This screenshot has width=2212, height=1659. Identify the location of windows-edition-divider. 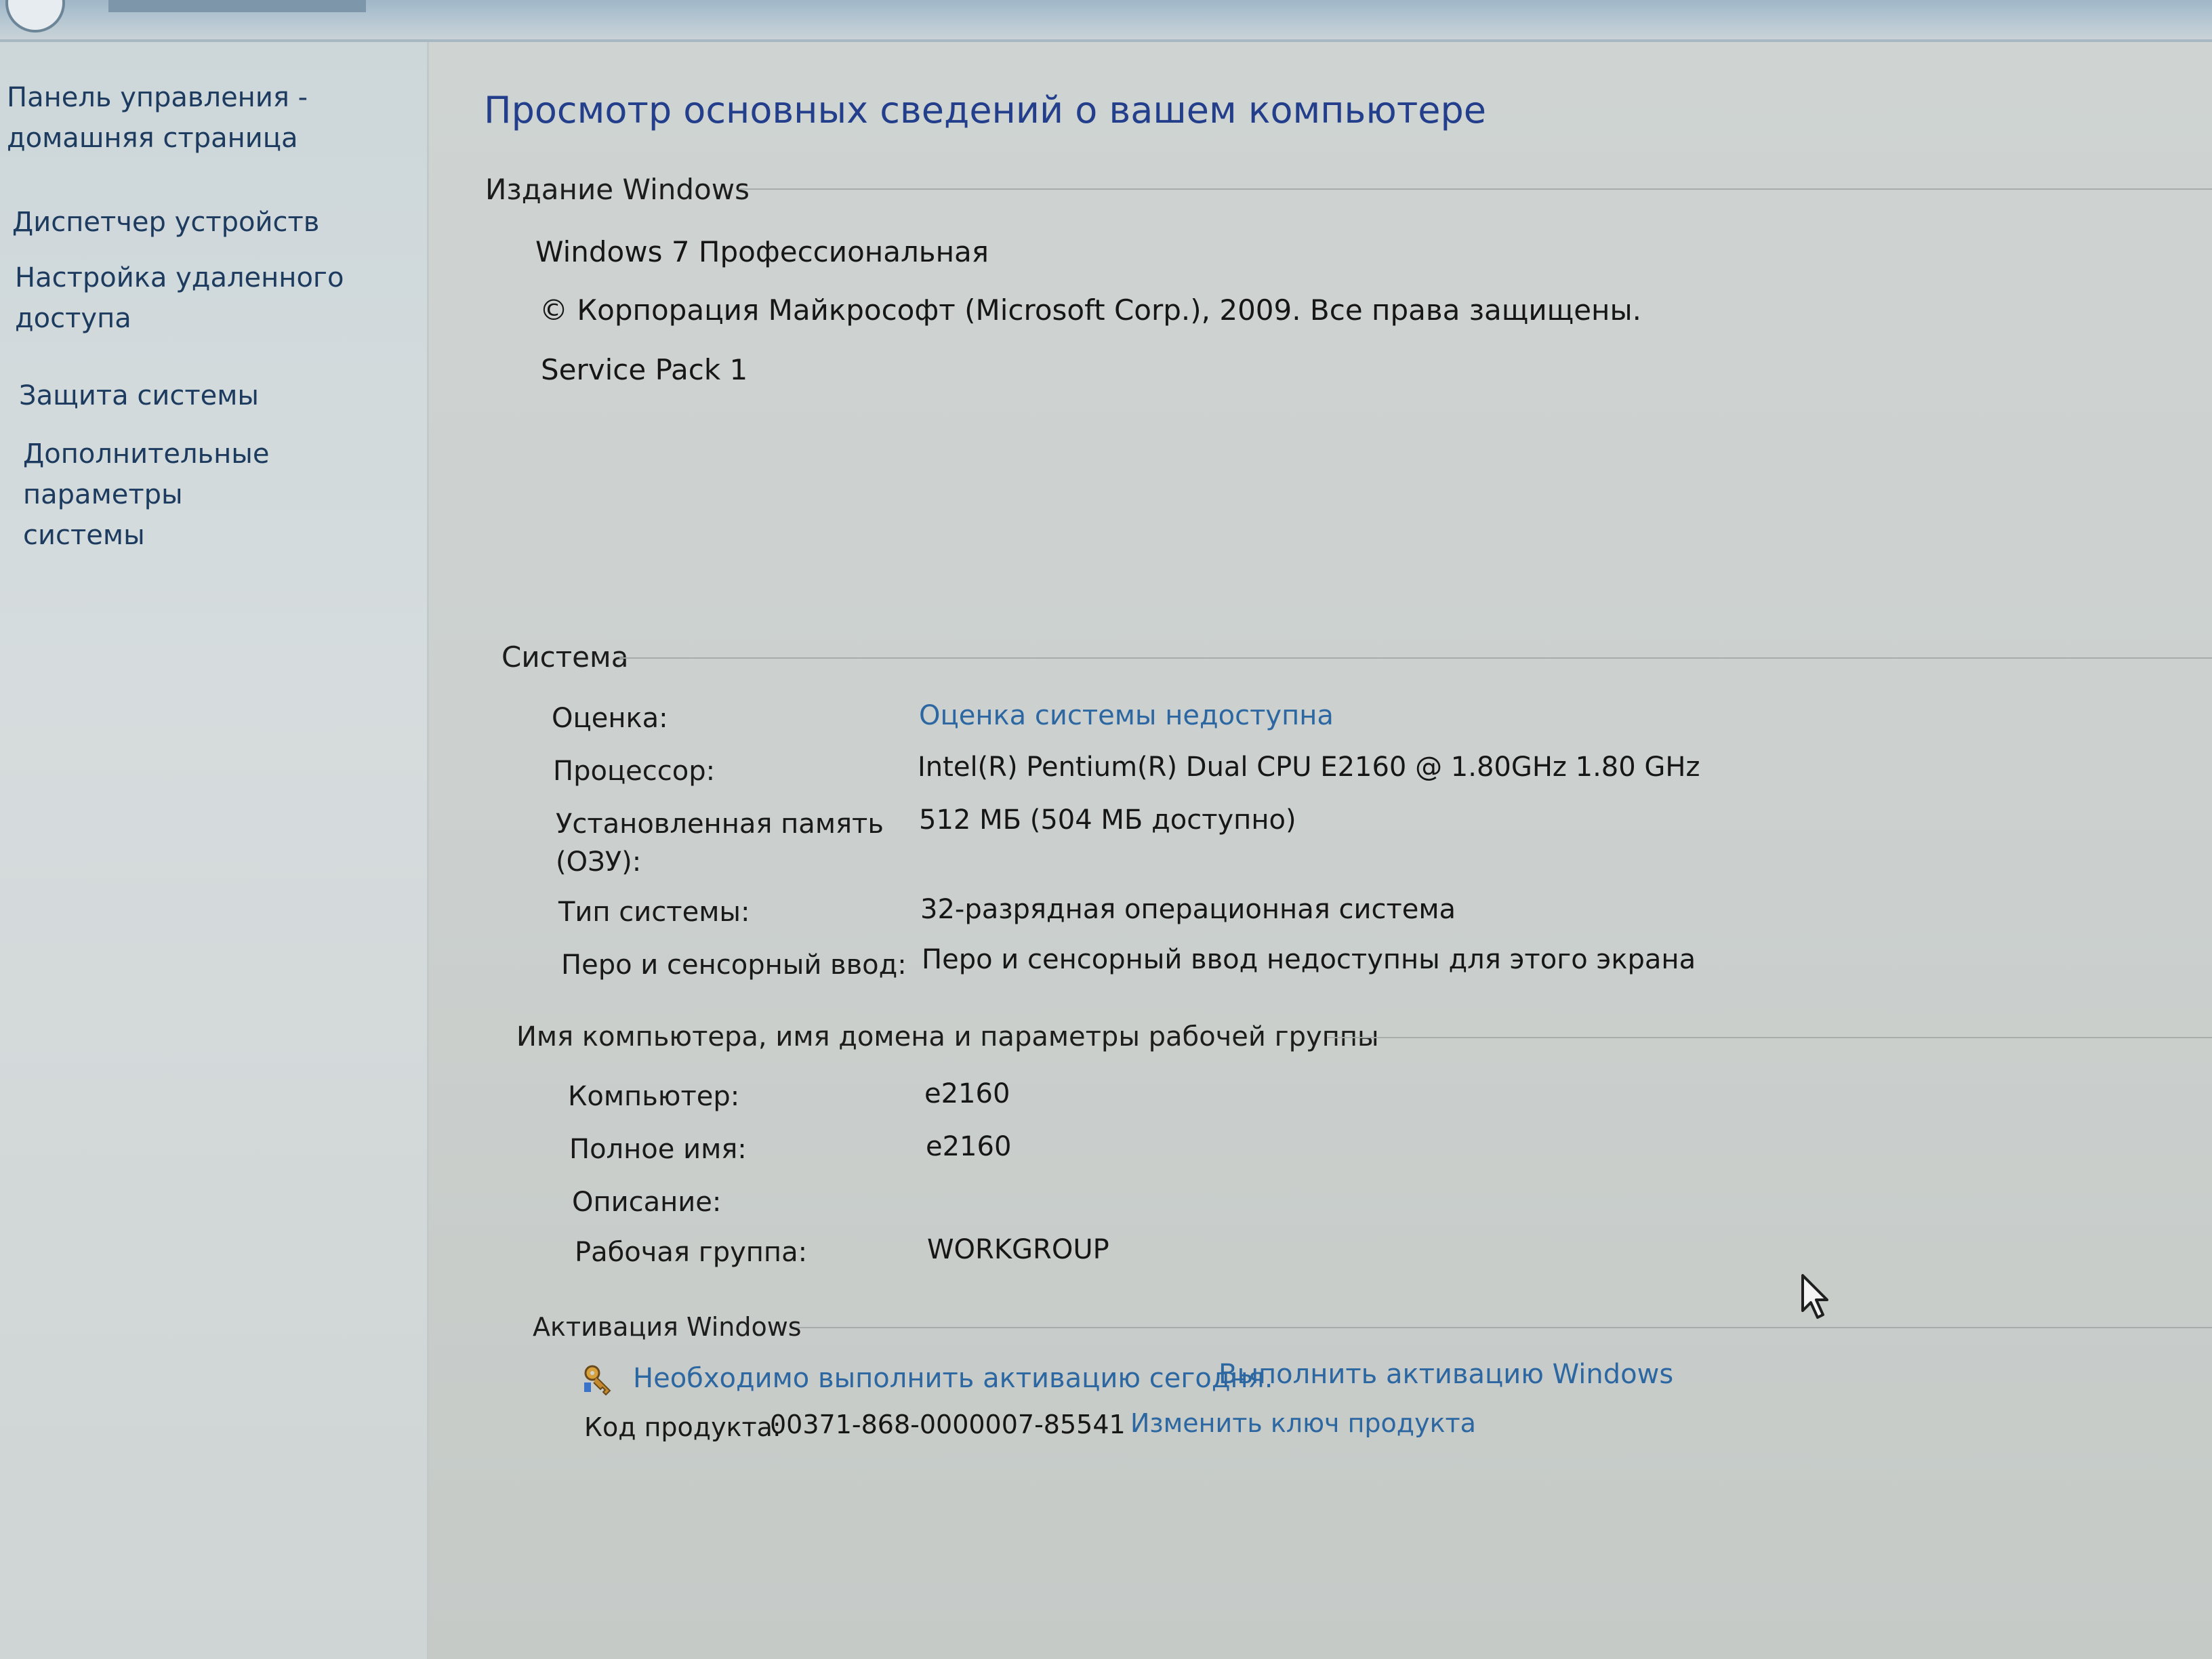
(1475, 189).